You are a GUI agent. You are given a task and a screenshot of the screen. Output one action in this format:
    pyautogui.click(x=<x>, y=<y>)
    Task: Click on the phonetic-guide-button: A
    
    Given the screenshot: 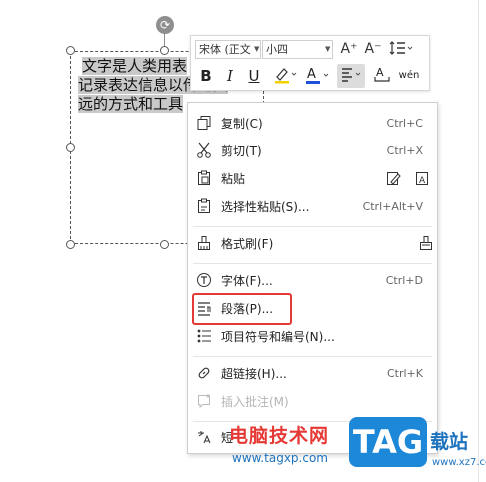 What is the action you would take?
    pyautogui.click(x=382, y=76)
    